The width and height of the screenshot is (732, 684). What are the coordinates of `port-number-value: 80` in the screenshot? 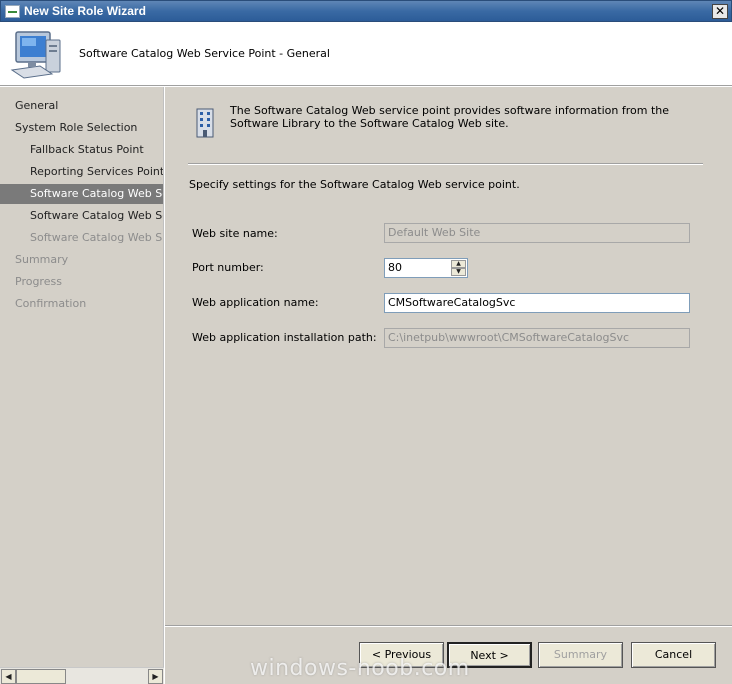 It's located at (395, 267).